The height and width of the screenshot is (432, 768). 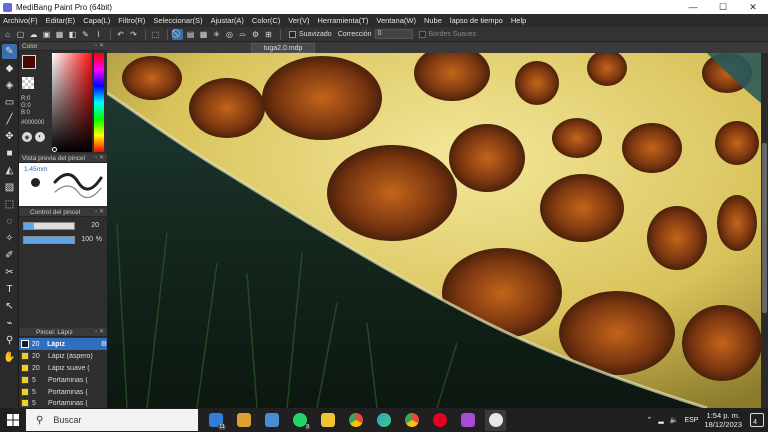 What do you see at coordinates (396, 20) in the screenshot?
I see `menu-ventana: Ventana(W)` at bounding box center [396, 20].